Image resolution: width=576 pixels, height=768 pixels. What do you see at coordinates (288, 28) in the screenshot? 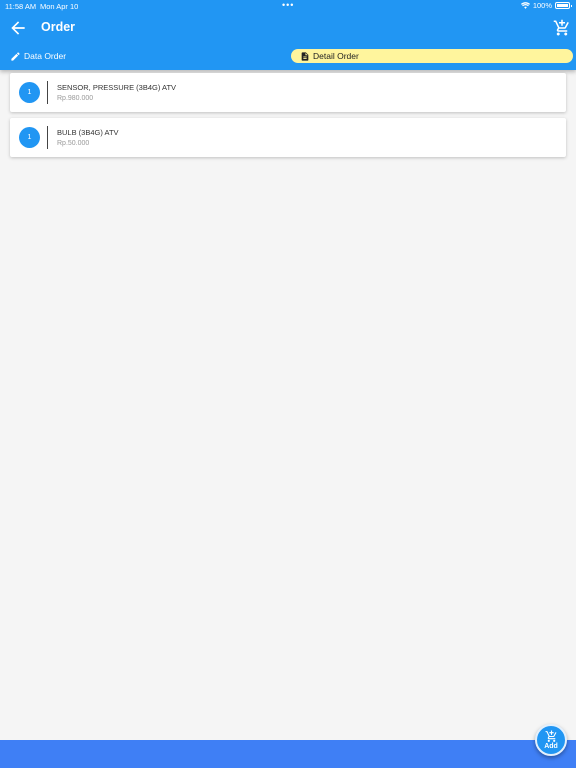
I see `toolbar: Order` at bounding box center [288, 28].